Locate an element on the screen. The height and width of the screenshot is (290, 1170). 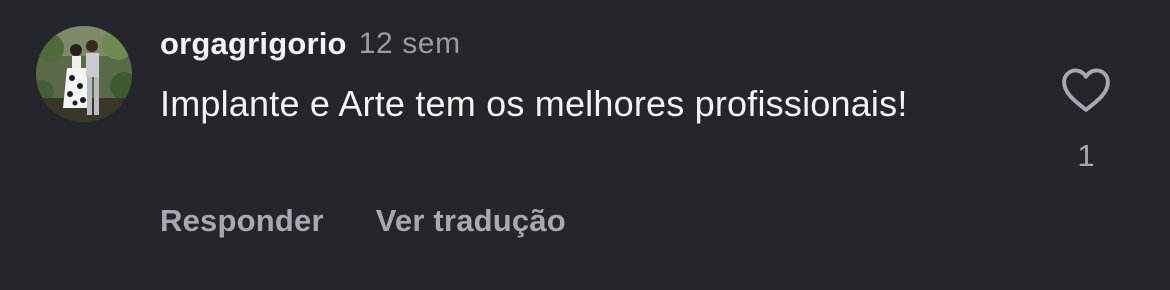
avatar is located at coordinates (84, 74).